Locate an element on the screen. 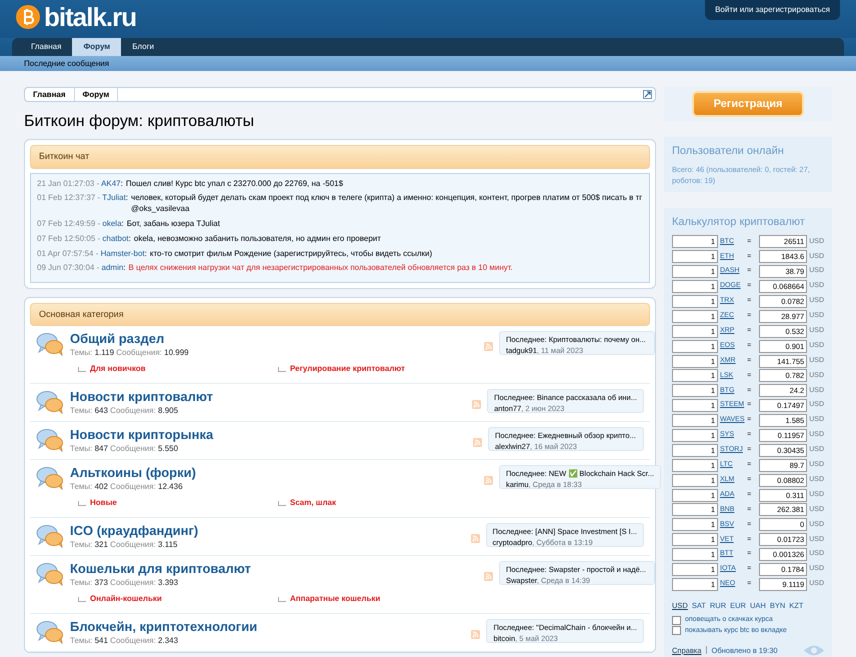 The width and height of the screenshot is (856, 657). stat-value: 10.999 is located at coordinates (176, 353).